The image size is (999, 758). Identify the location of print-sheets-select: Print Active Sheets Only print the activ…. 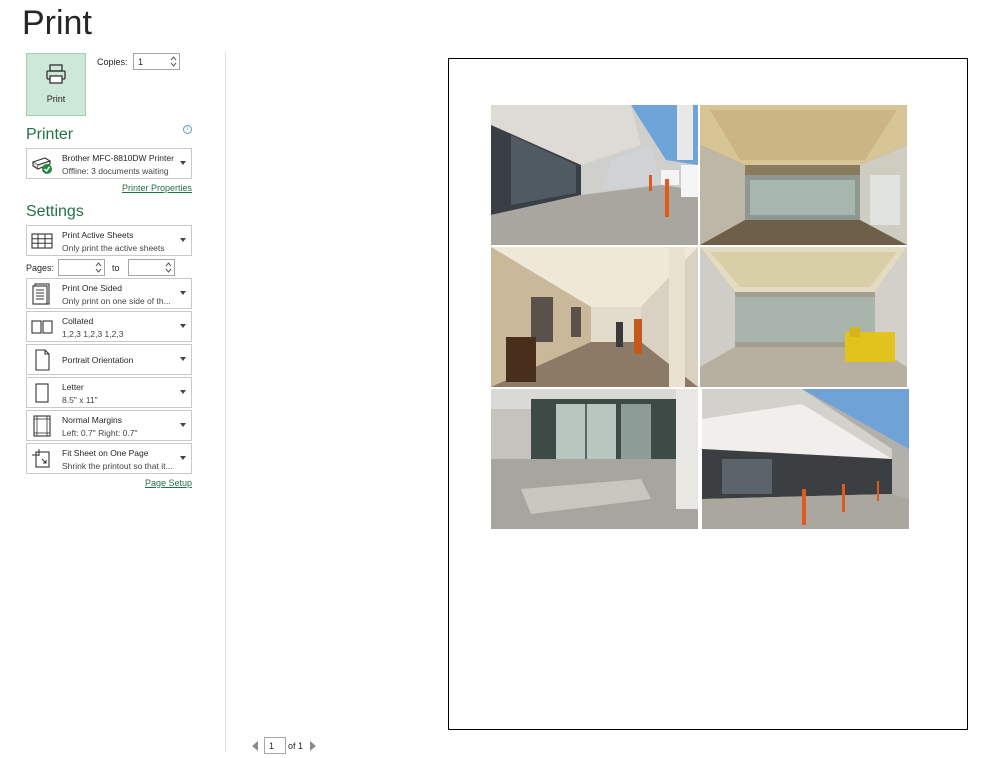
(109, 240).